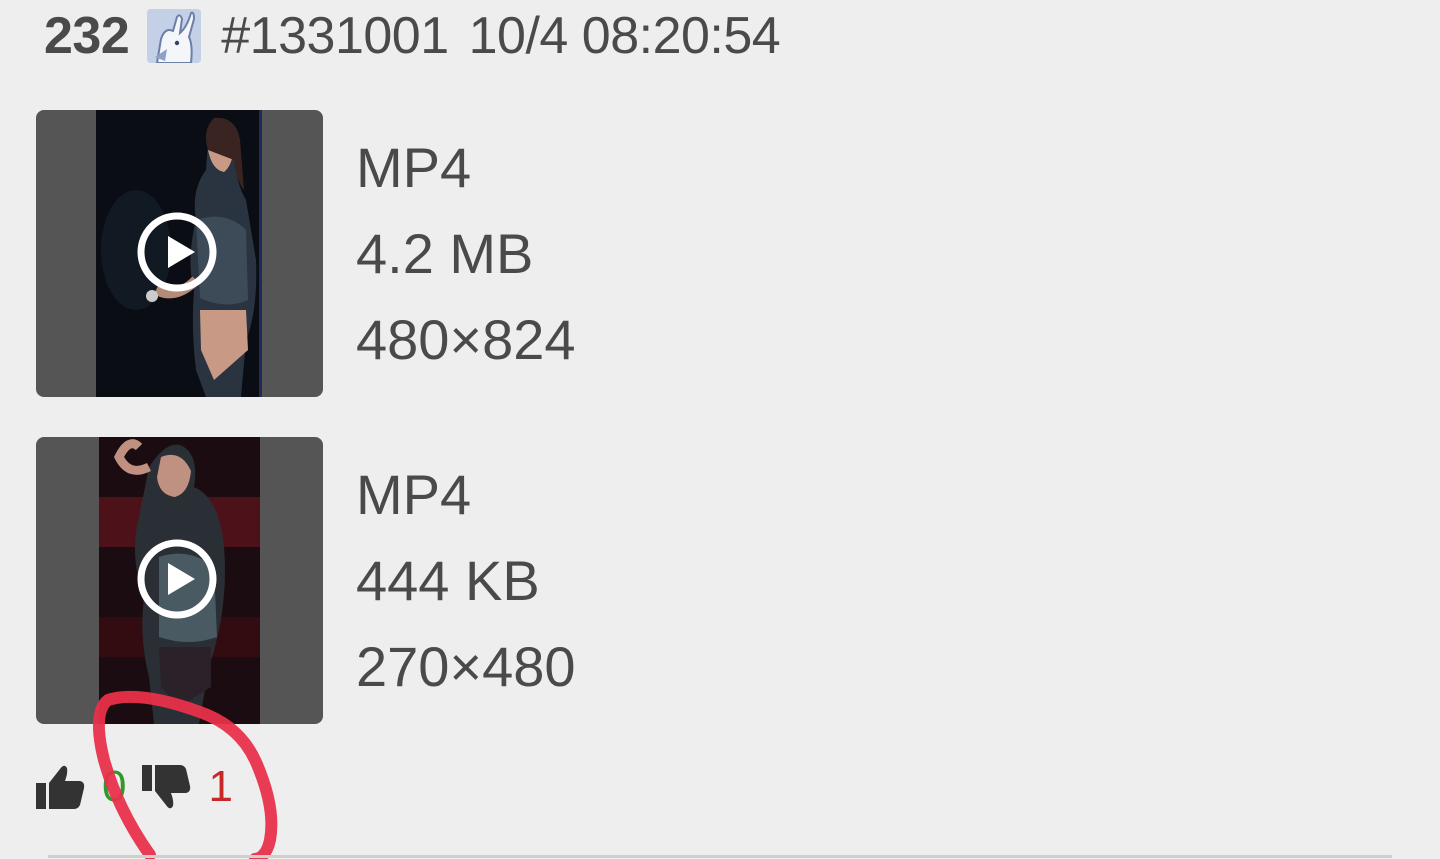 The width and height of the screenshot is (1440, 859). What do you see at coordinates (335, 36) in the screenshot?
I see `post-id: #1331001` at bounding box center [335, 36].